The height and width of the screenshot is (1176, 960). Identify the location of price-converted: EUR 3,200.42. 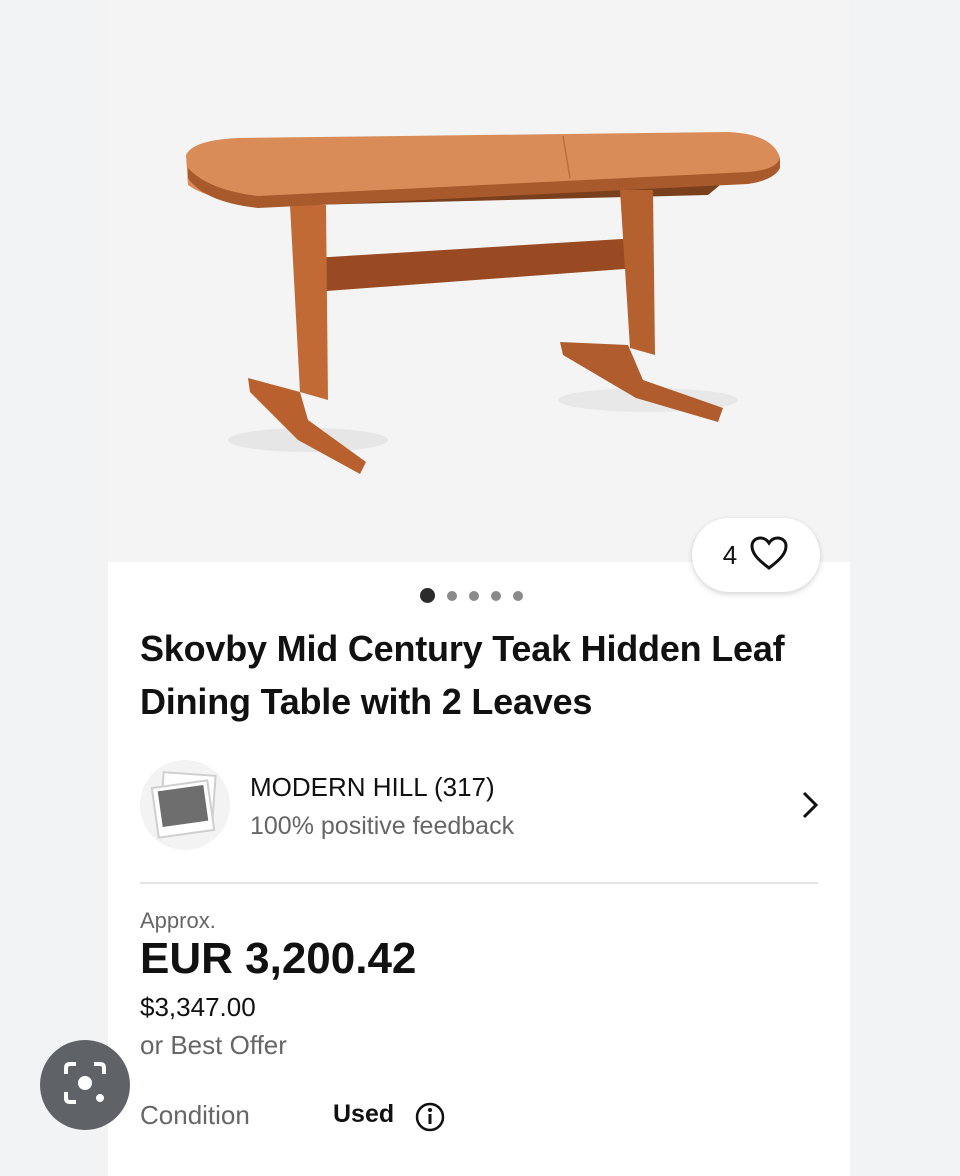
(278, 958).